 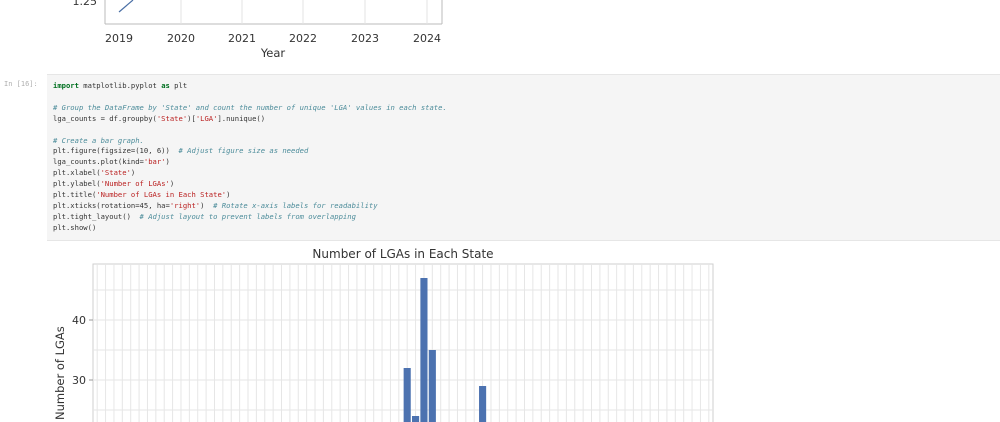 I want to click on y-tick-30: 30, so click(x=79, y=380).